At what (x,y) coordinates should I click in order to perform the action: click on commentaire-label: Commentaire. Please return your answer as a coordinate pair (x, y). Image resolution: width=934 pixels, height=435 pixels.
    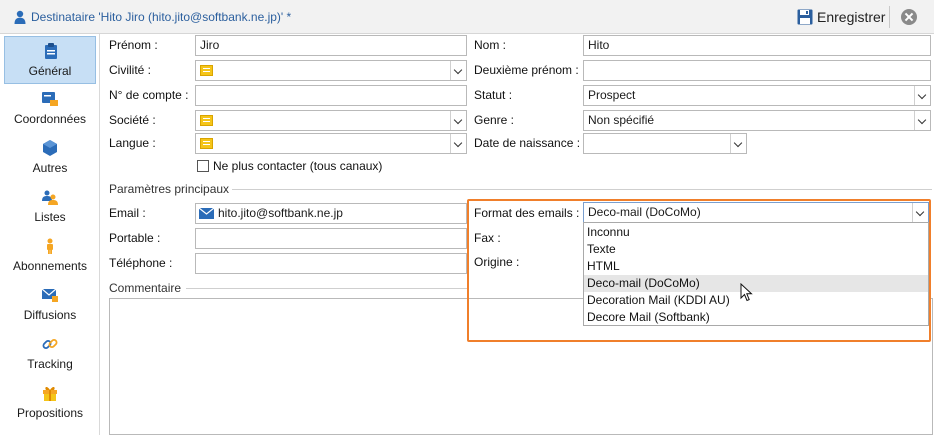
    Looking at the image, I should click on (145, 288).